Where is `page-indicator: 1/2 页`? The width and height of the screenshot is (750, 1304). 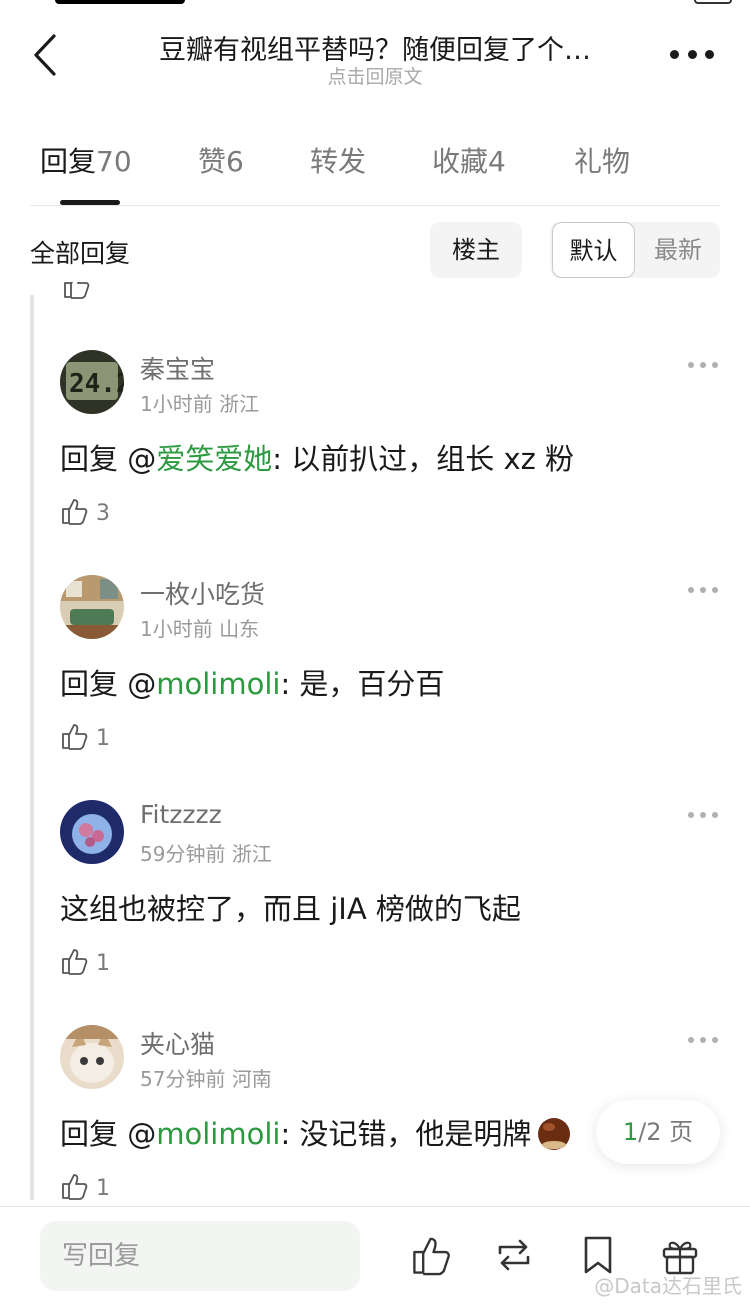
page-indicator: 1/2 页 is located at coordinates (658, 1132).